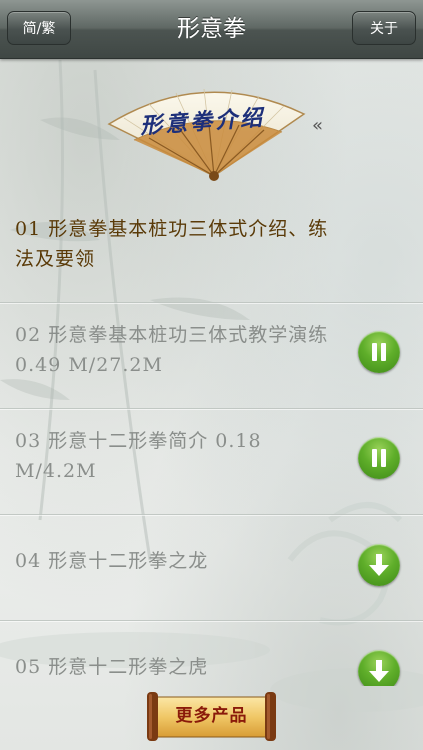  I want to click on list-item: 02 形意拳基本桩功三体式教学演练 0.49 M/27.2M, so click(211, 355).